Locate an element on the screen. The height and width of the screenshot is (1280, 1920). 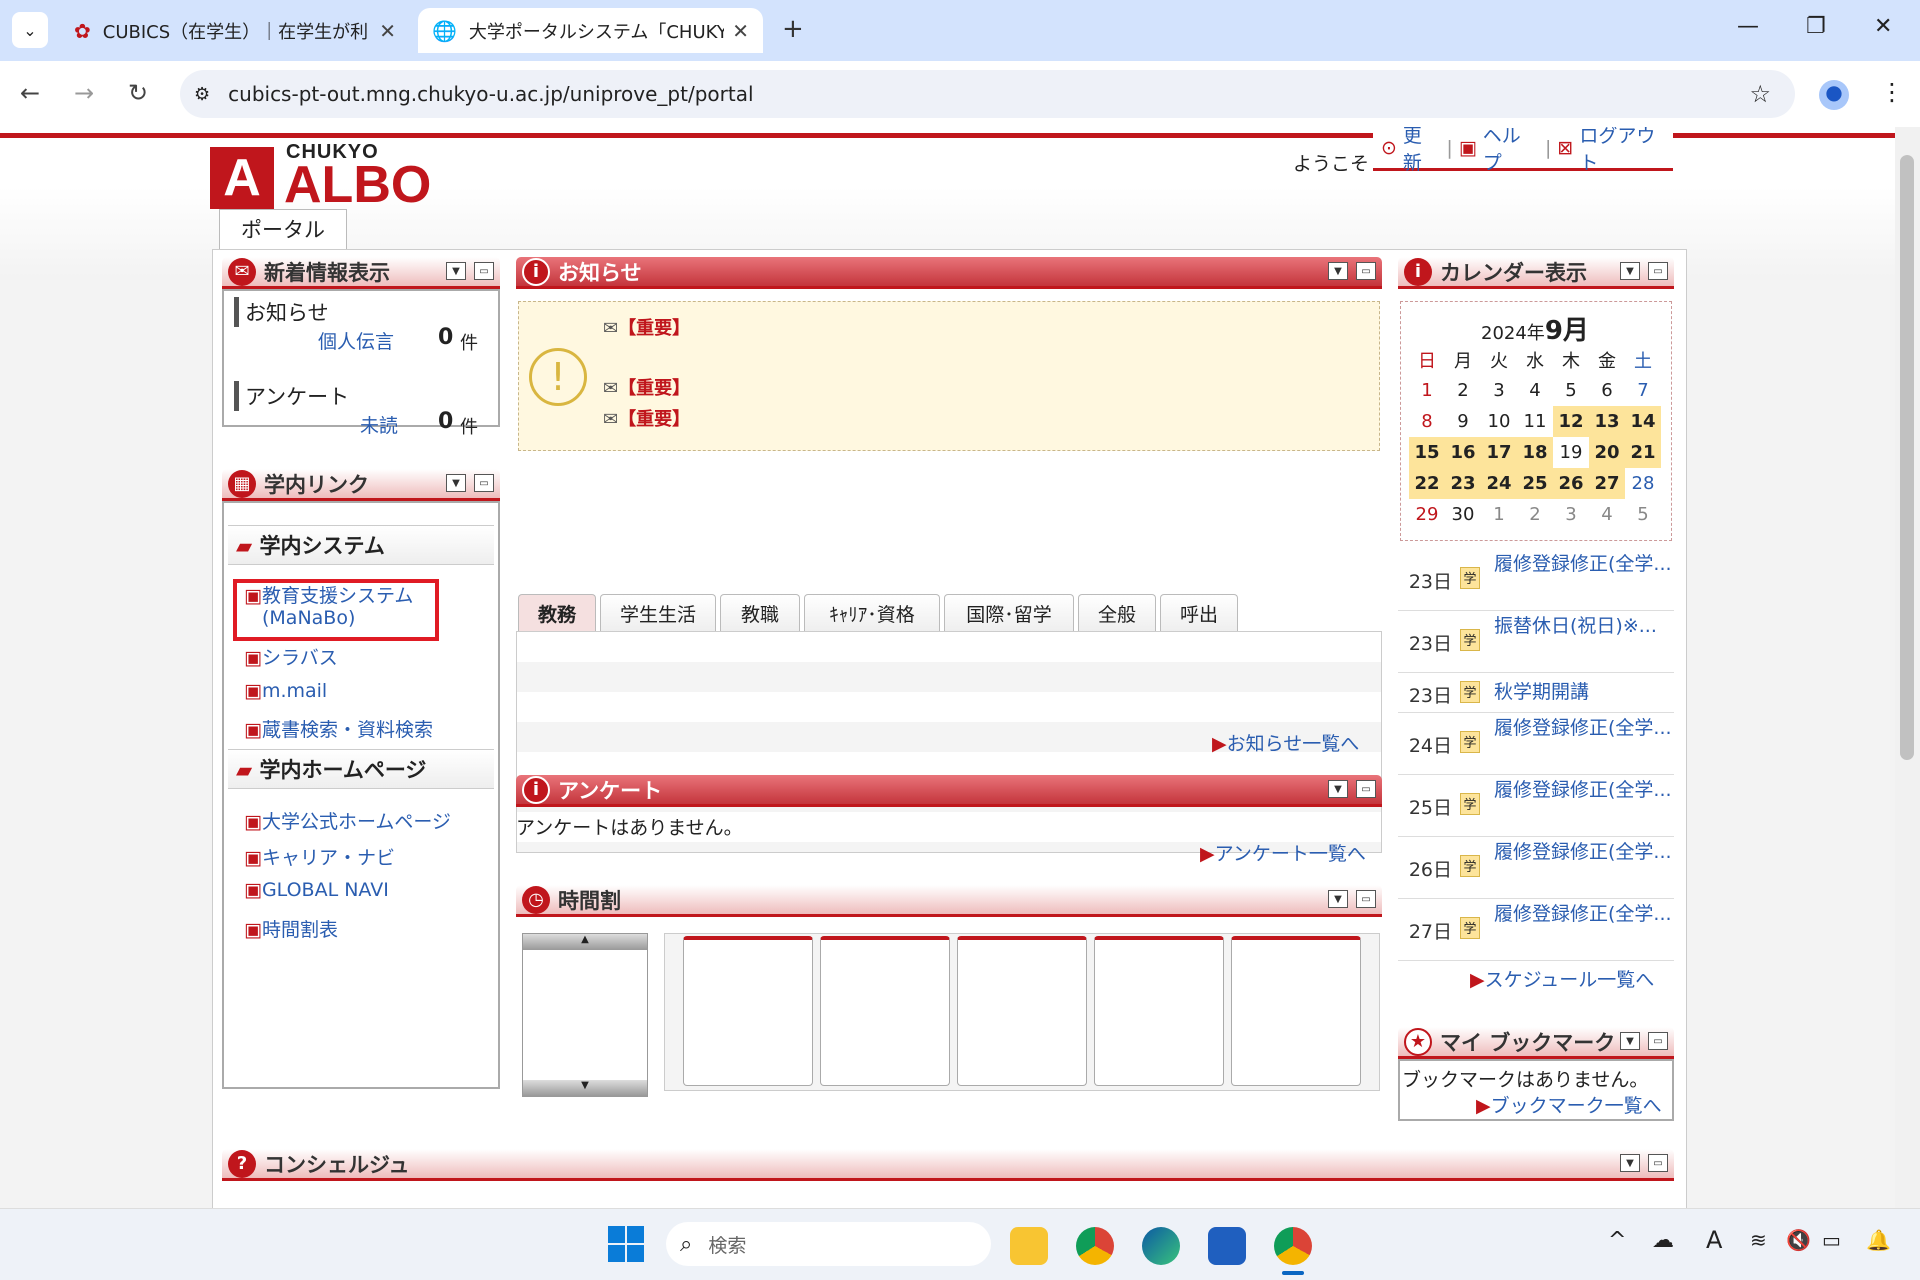
refresh-link: 更新 is located at coordinates (1421, 151).